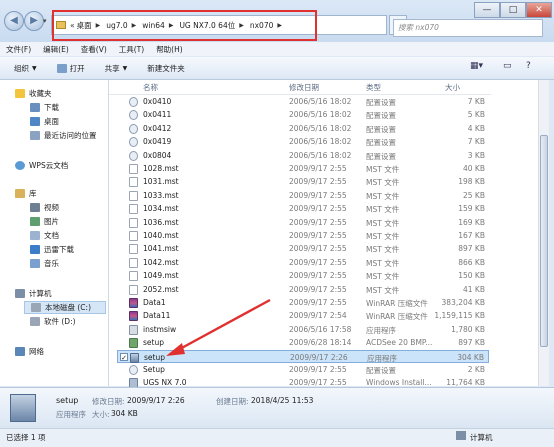  What do you see at coordinates (463, 302) in the screenshot?
I see `file-size: 383,204 KB` at bounding box center [463, 302].